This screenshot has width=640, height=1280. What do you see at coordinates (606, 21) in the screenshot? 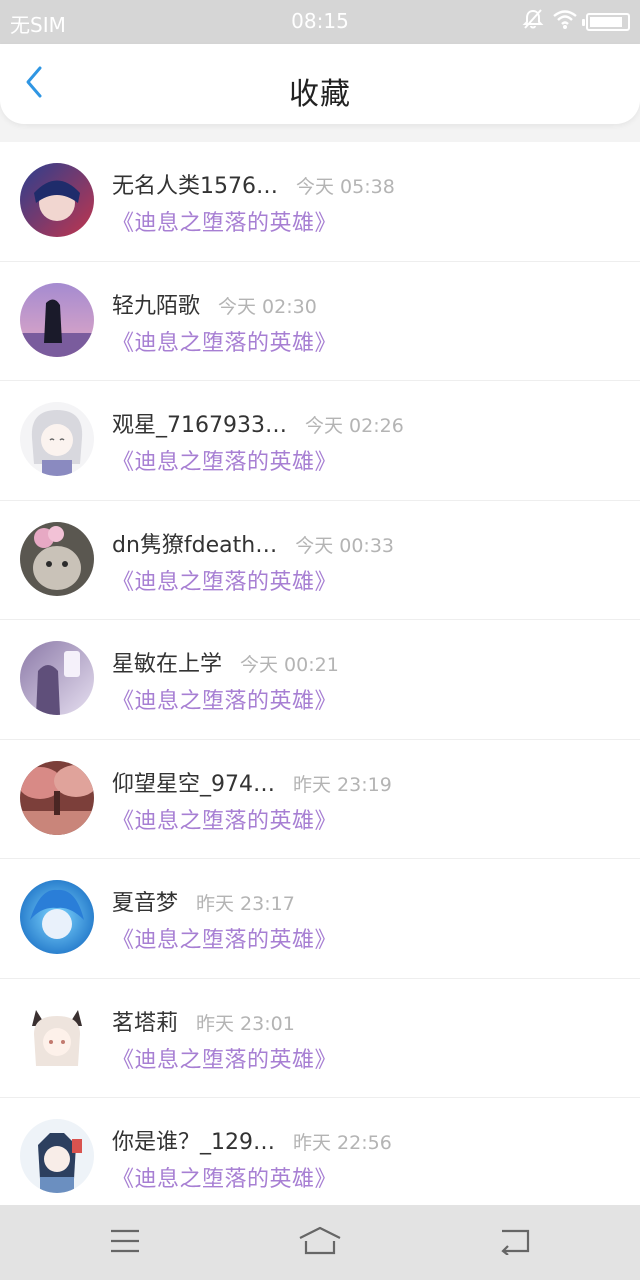
I see `battery-icon` at bounding box center [606, 21].